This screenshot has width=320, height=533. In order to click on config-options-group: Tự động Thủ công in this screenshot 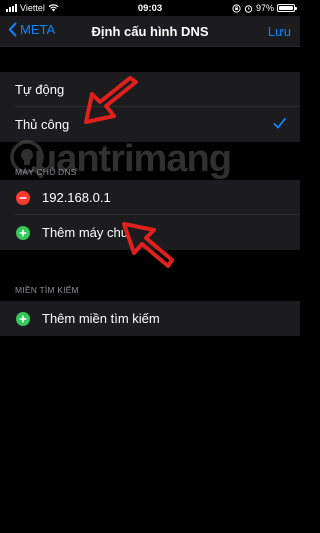, I will do `click(150, 107)`.